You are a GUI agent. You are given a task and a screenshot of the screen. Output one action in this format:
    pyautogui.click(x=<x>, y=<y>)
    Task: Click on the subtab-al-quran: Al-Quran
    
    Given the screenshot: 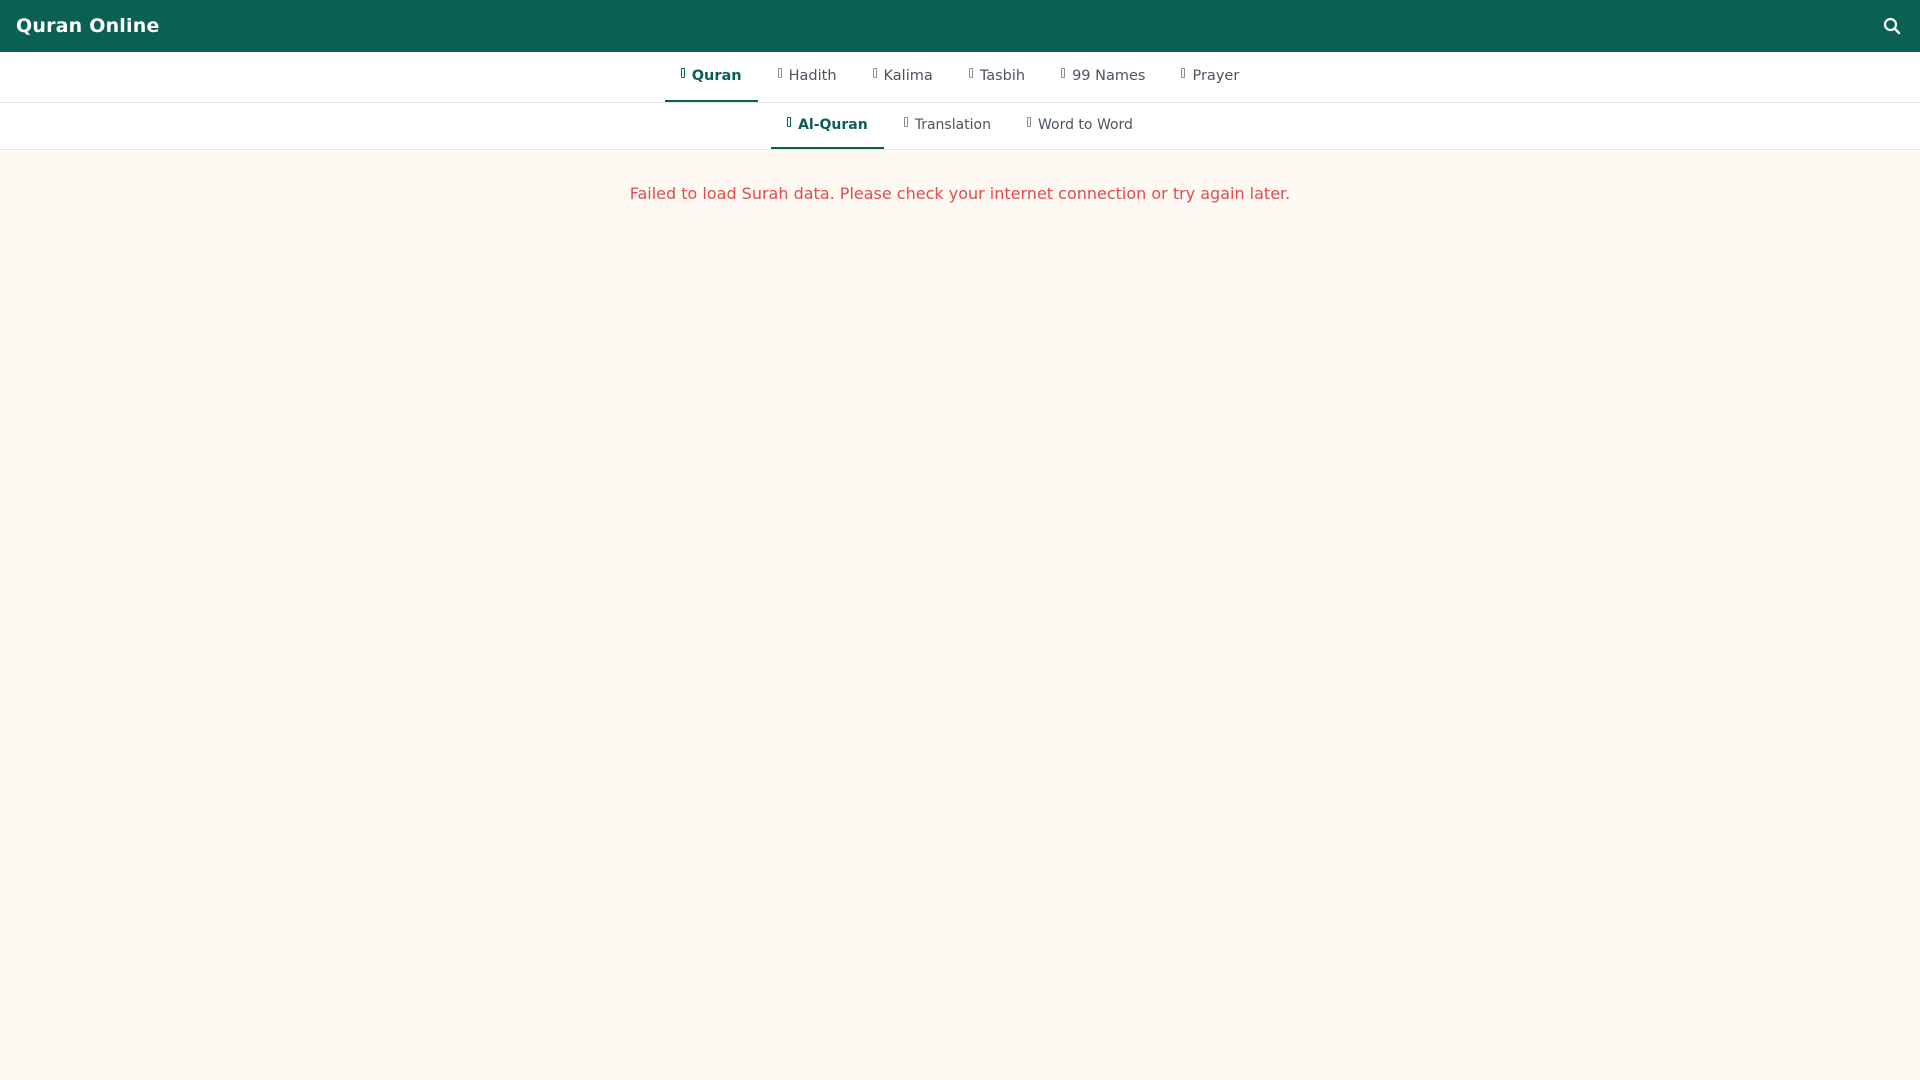 What is the action you would take?
    pyautogui.click(x=827, y=126)
    